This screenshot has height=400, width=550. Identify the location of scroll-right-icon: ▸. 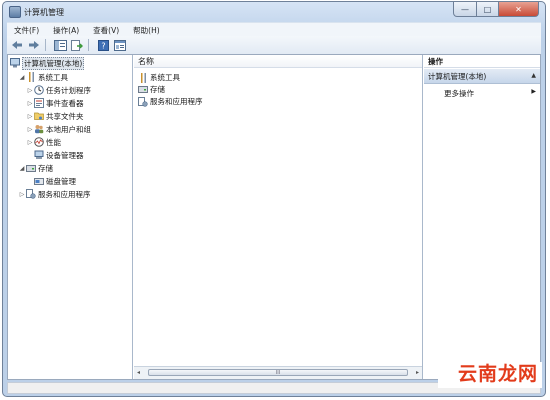
(417, 372).